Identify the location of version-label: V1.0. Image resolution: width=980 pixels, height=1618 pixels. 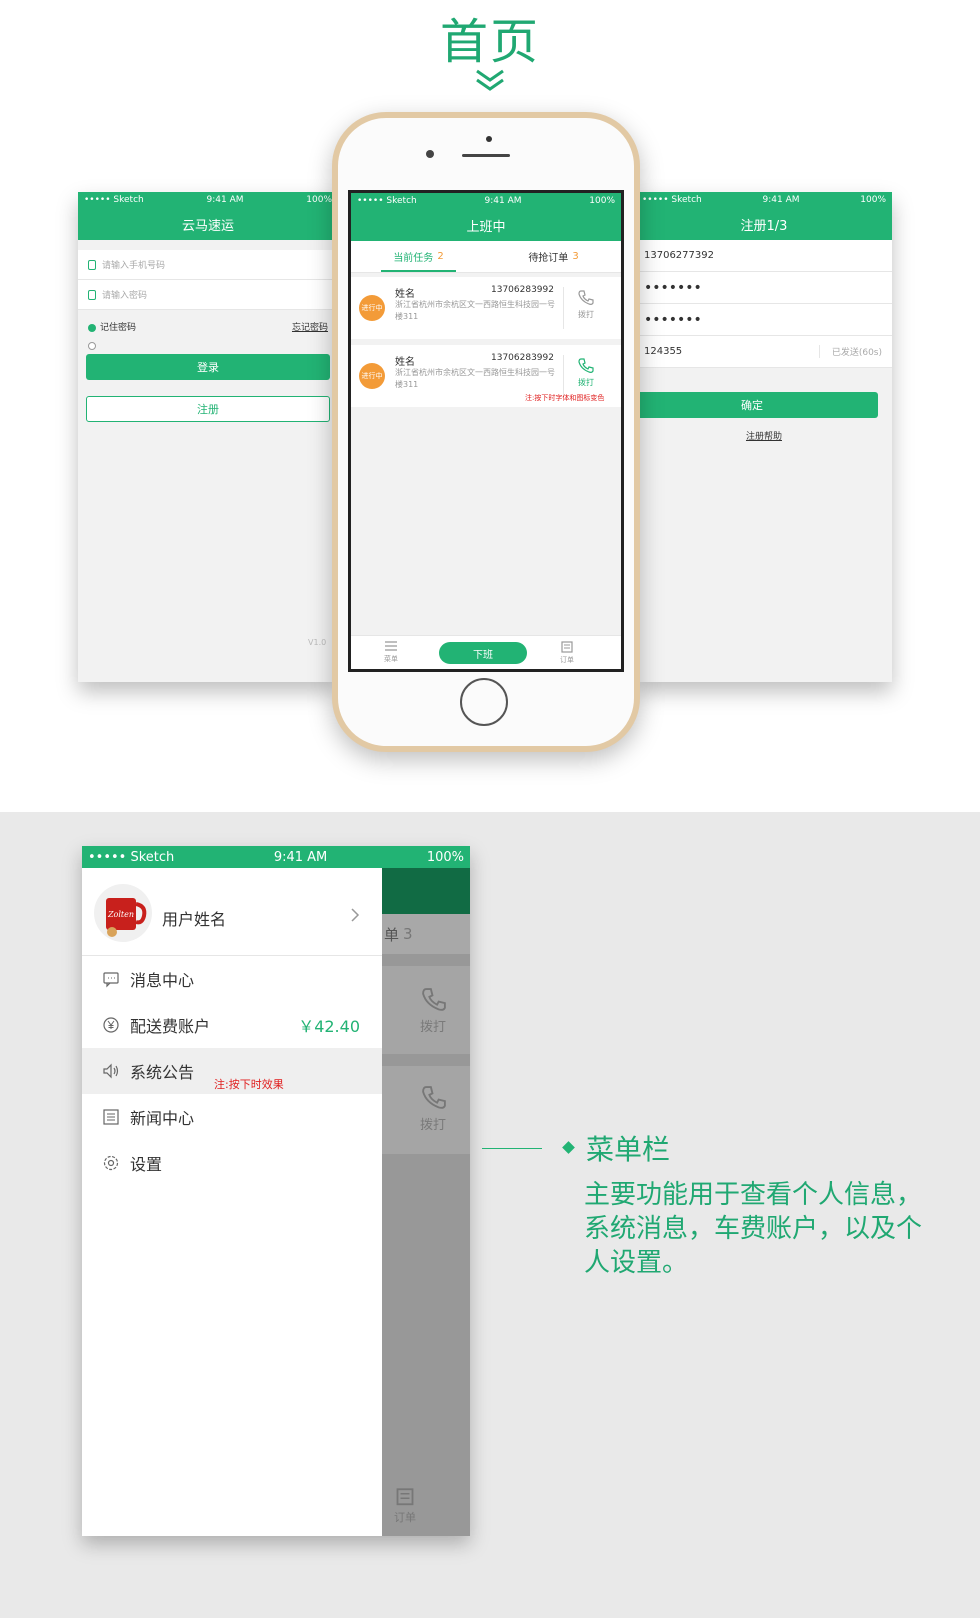
(317, 642).